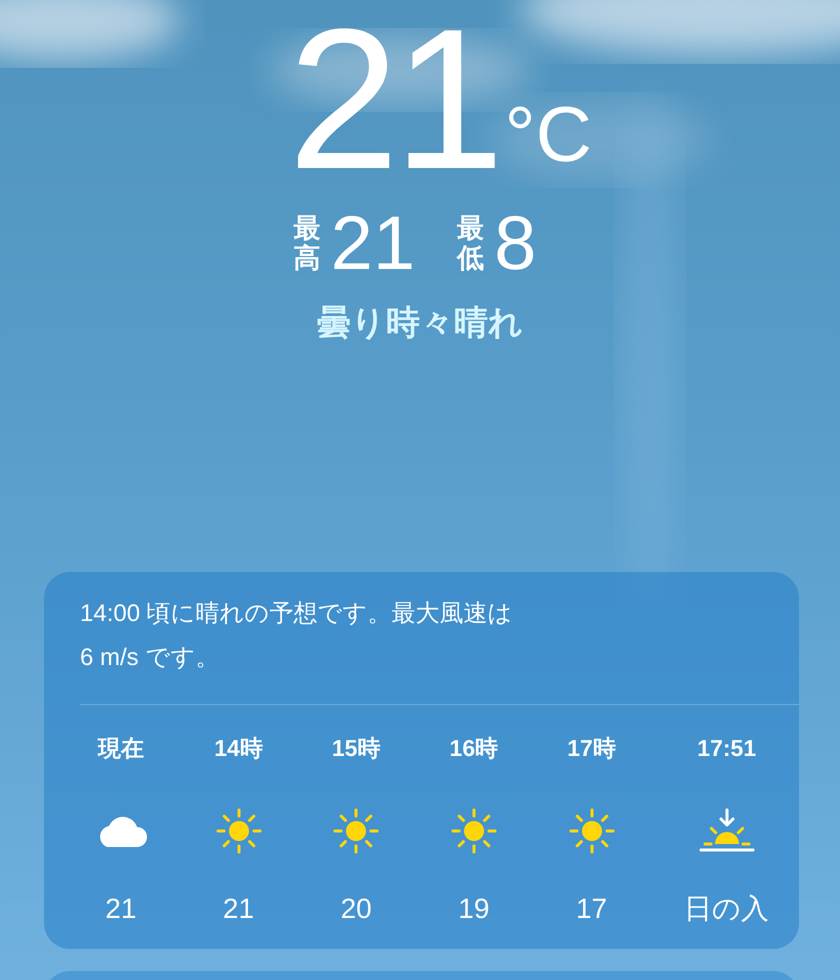  I want to click on high-temperature: 21, so click(373, 244).